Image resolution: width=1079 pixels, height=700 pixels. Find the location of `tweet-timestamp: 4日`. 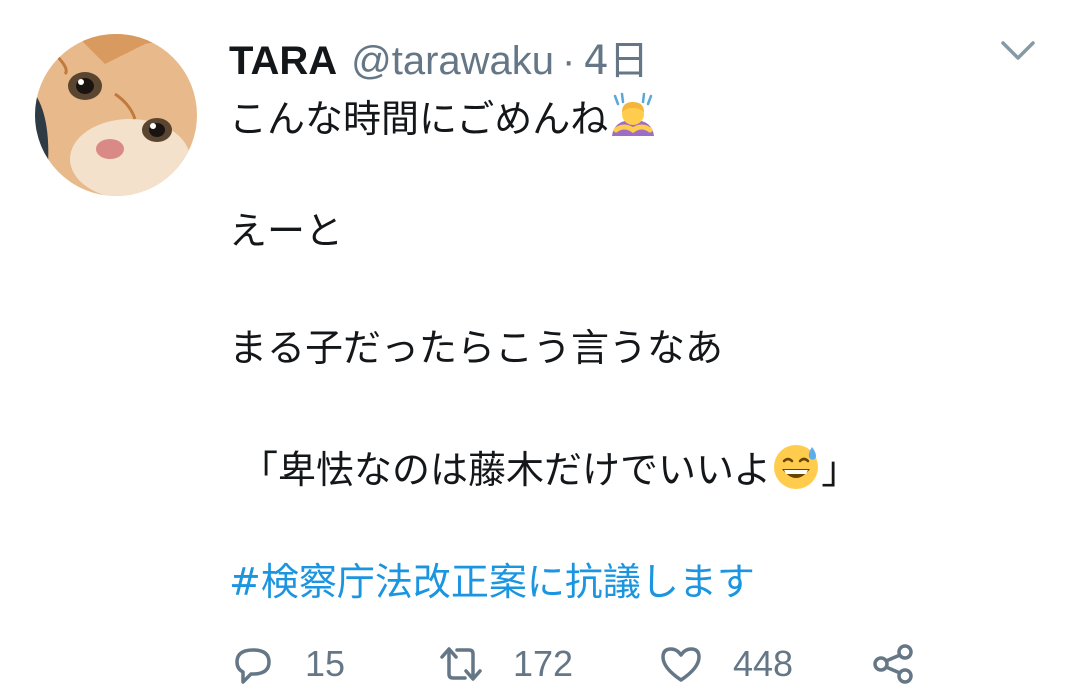

tweet-timestamp: 4日 is located at coordinates (615, 57).